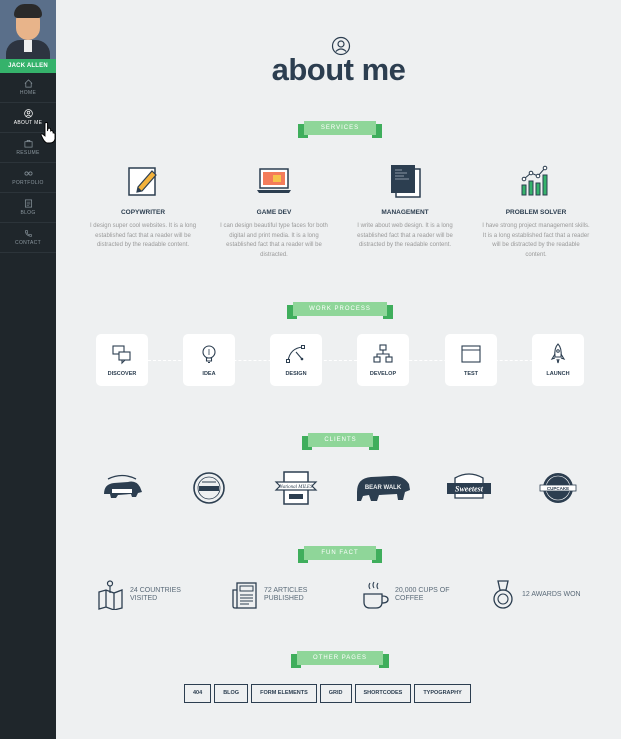  Describe the element at coordinates (442, 693) in the screenshot. I see `page-link-typography: TYPOGRAPHY` at that location.